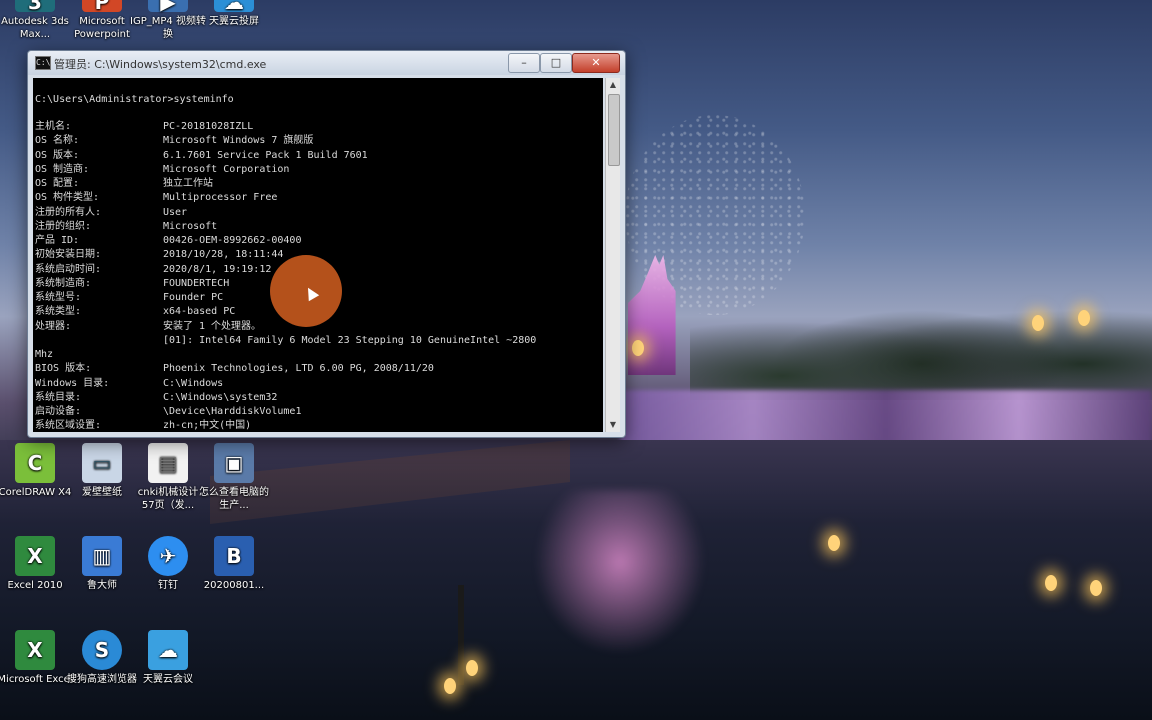 The image size is (1152, 720). I want to click on word-doc-icon: B, so click(234, 556).